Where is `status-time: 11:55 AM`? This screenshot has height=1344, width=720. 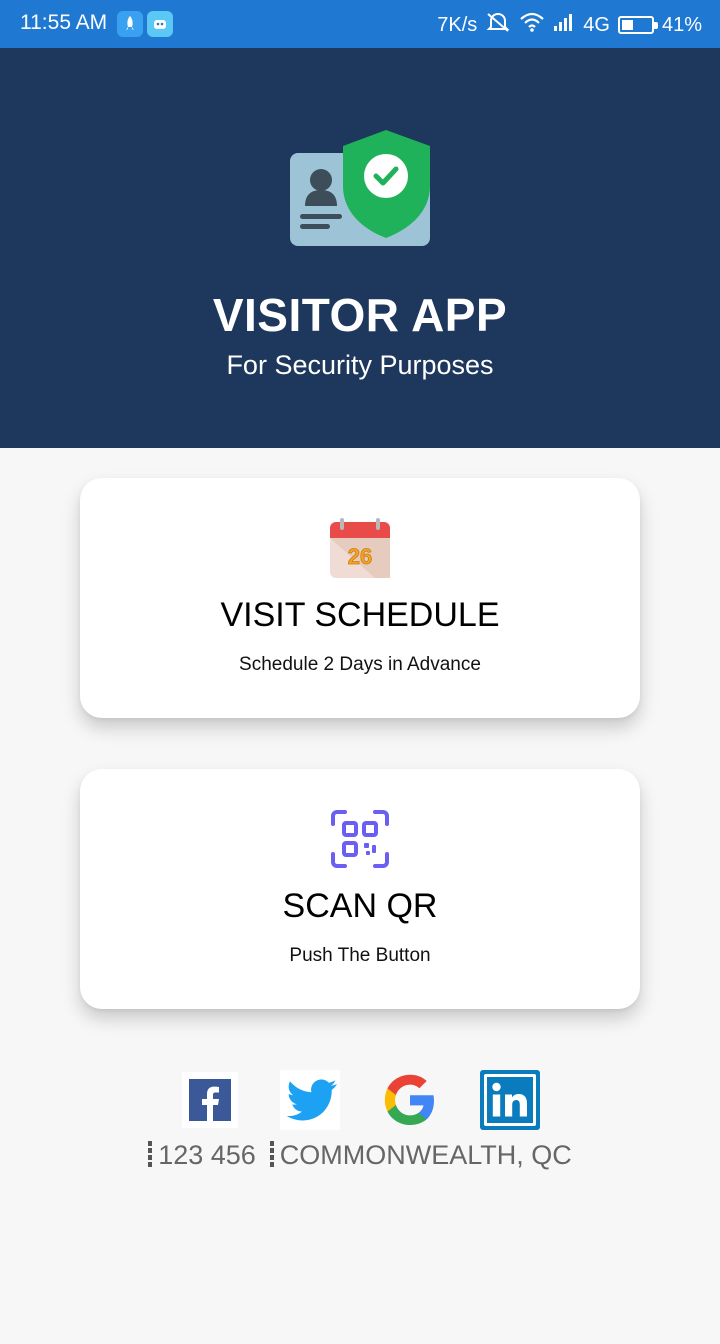 status-time: 11:55 AM is located at coordinates (64, 22).